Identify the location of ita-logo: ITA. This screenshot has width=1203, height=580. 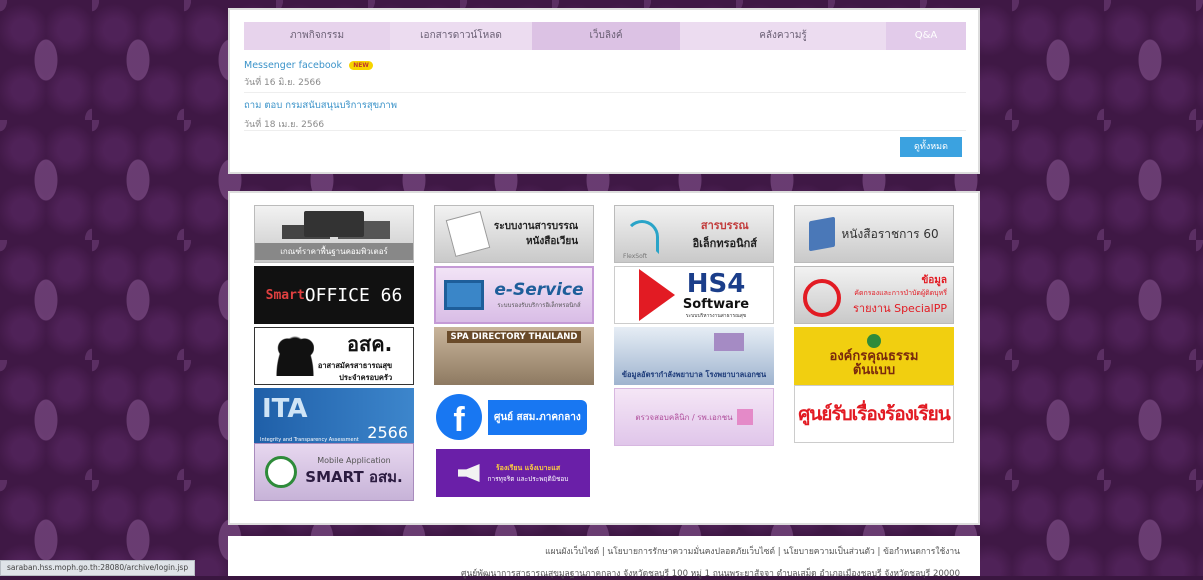
(285, 409).